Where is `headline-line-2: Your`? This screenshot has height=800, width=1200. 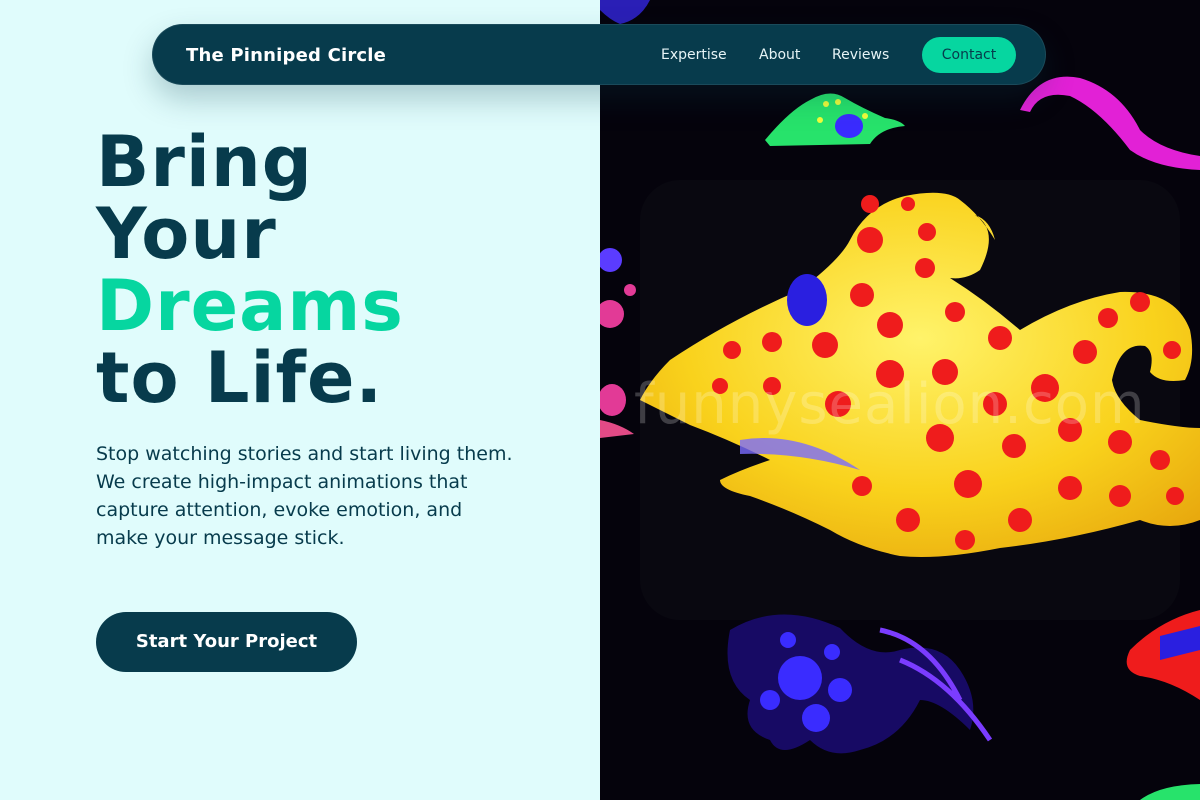
headline-line-2: Your is located at coordinates (186, 234).